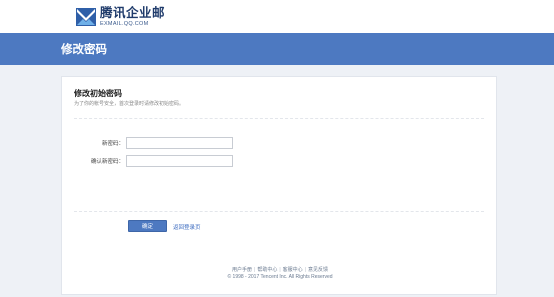 The width and height of the screenshot is (554, 297). I want to click on brand-name: 腾讯企业邮, so click(133, 13).